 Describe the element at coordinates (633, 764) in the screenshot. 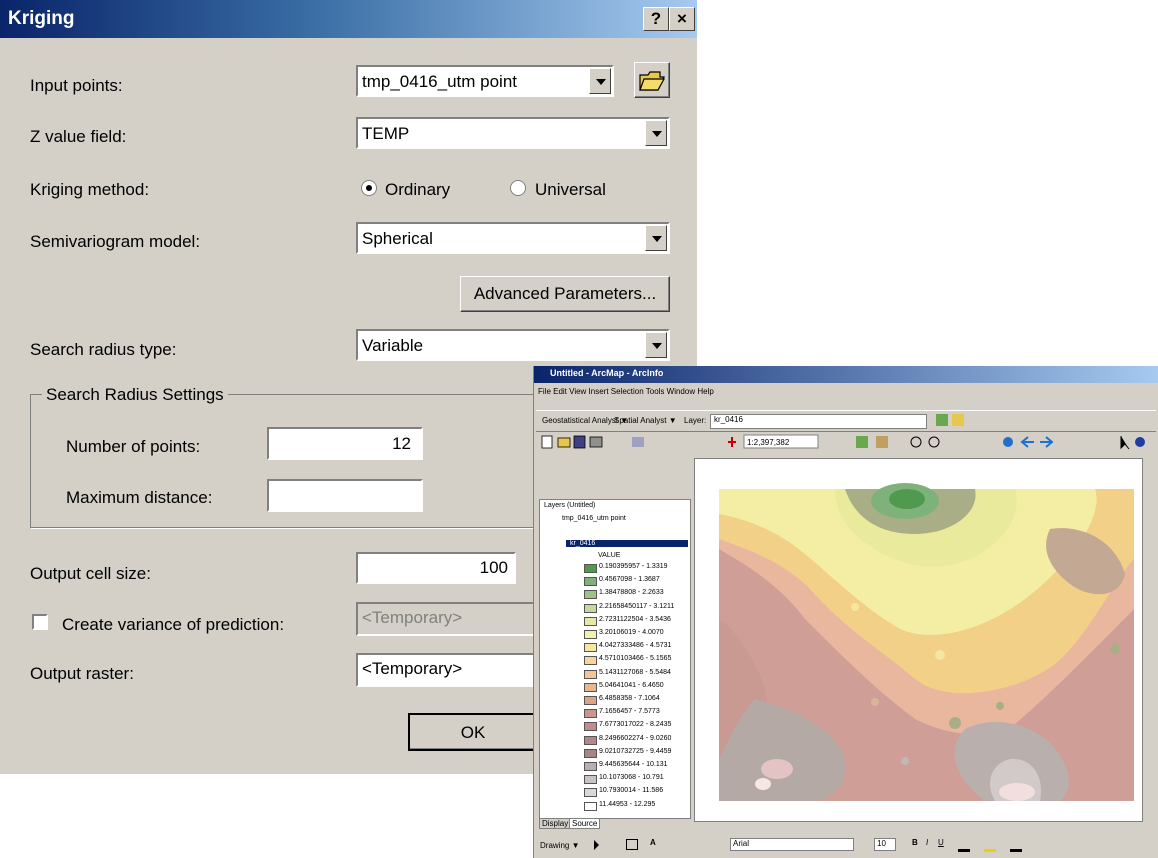

I see `legend-label: 9.445635644 - 10.131` at that location.